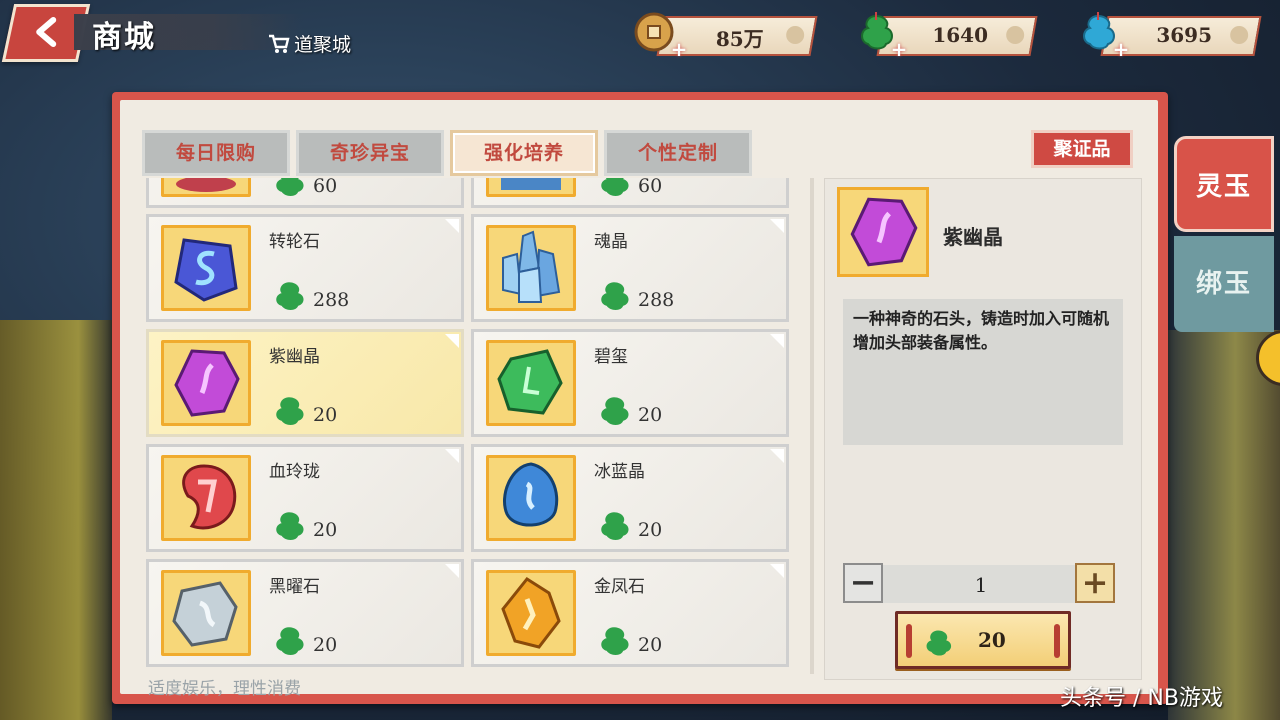 The height and width of the screenshot is (720, 1280). Describe the element at coordinates (973, 237) in the screenshot. I see `detail-item-name: 紫幽晶` at that location.